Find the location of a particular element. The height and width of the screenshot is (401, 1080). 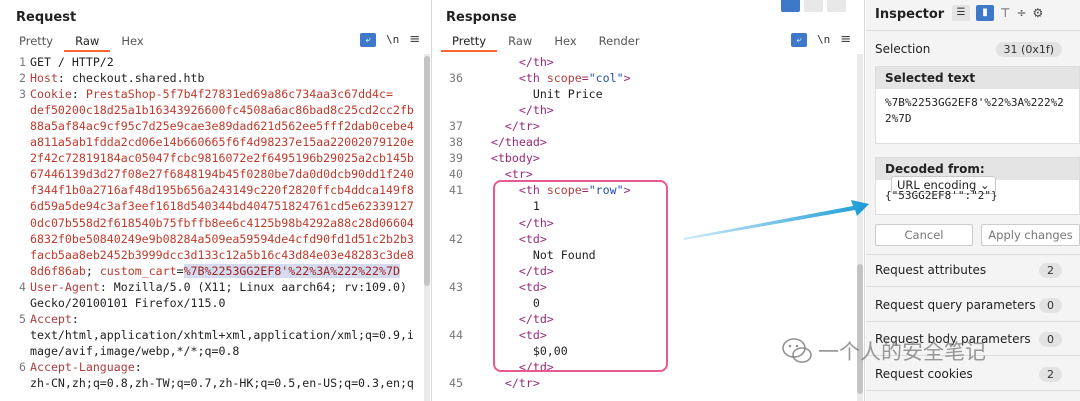

line-number: 43 is located at coordinates (456, 286).